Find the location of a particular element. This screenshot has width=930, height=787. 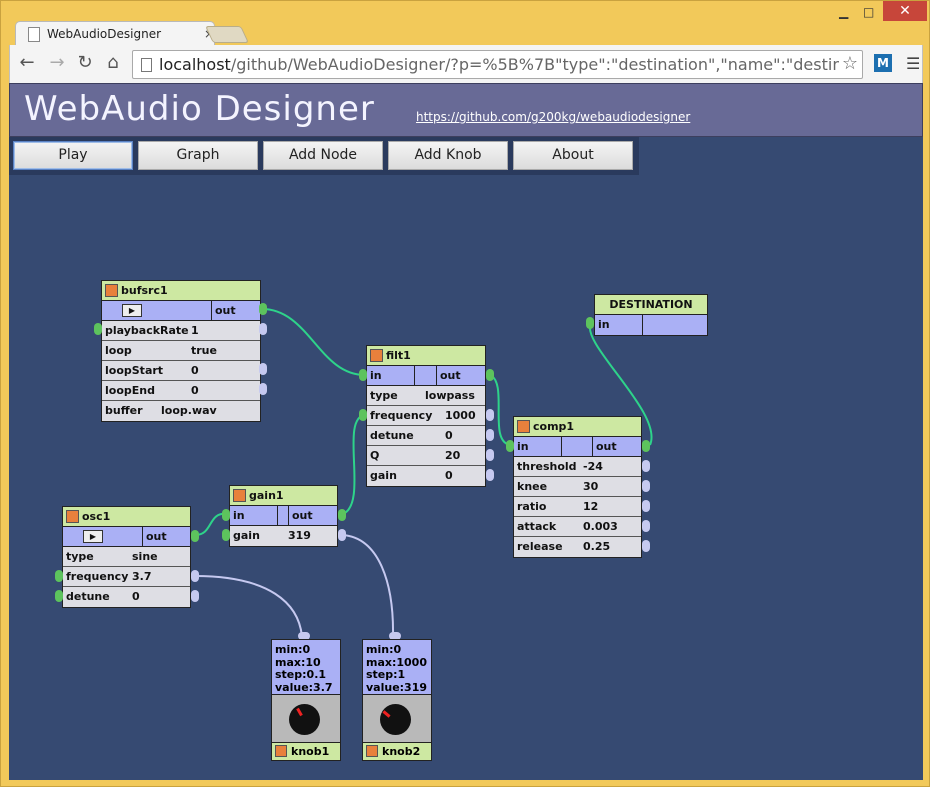

param-row: loopStart 0 is located at coordinates (181, 371).